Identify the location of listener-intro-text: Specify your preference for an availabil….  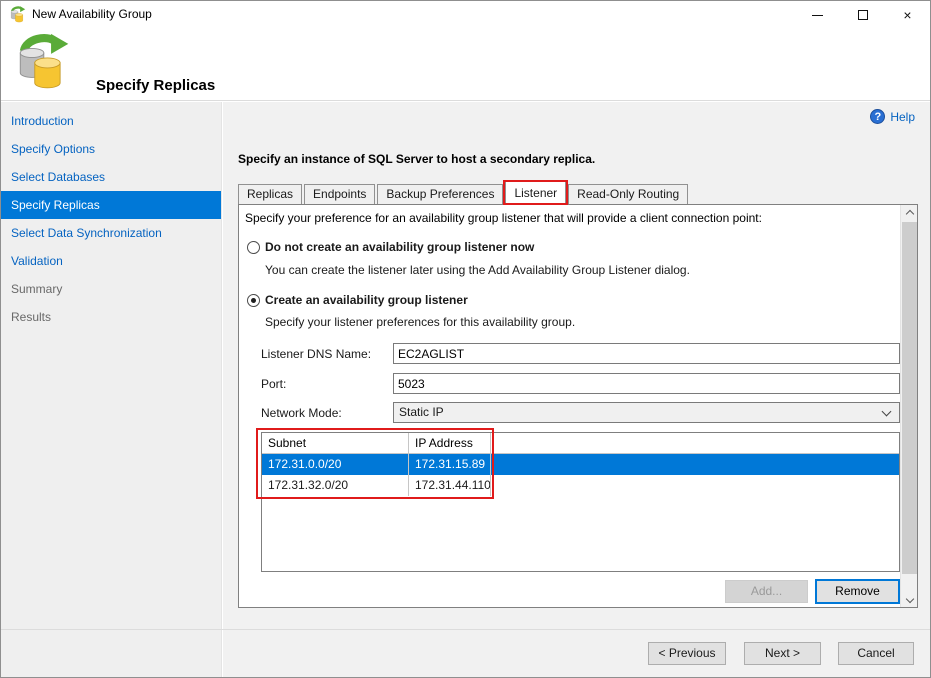
(503, 218).